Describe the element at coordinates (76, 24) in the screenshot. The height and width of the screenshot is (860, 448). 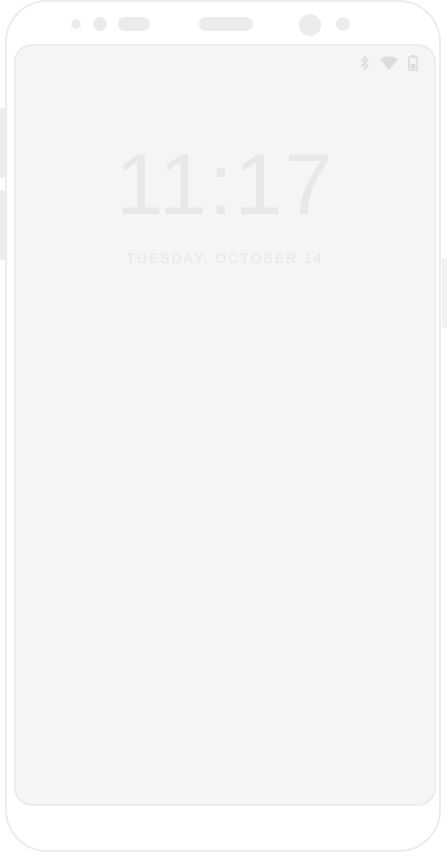
I see `proximity-sensor` at that location.